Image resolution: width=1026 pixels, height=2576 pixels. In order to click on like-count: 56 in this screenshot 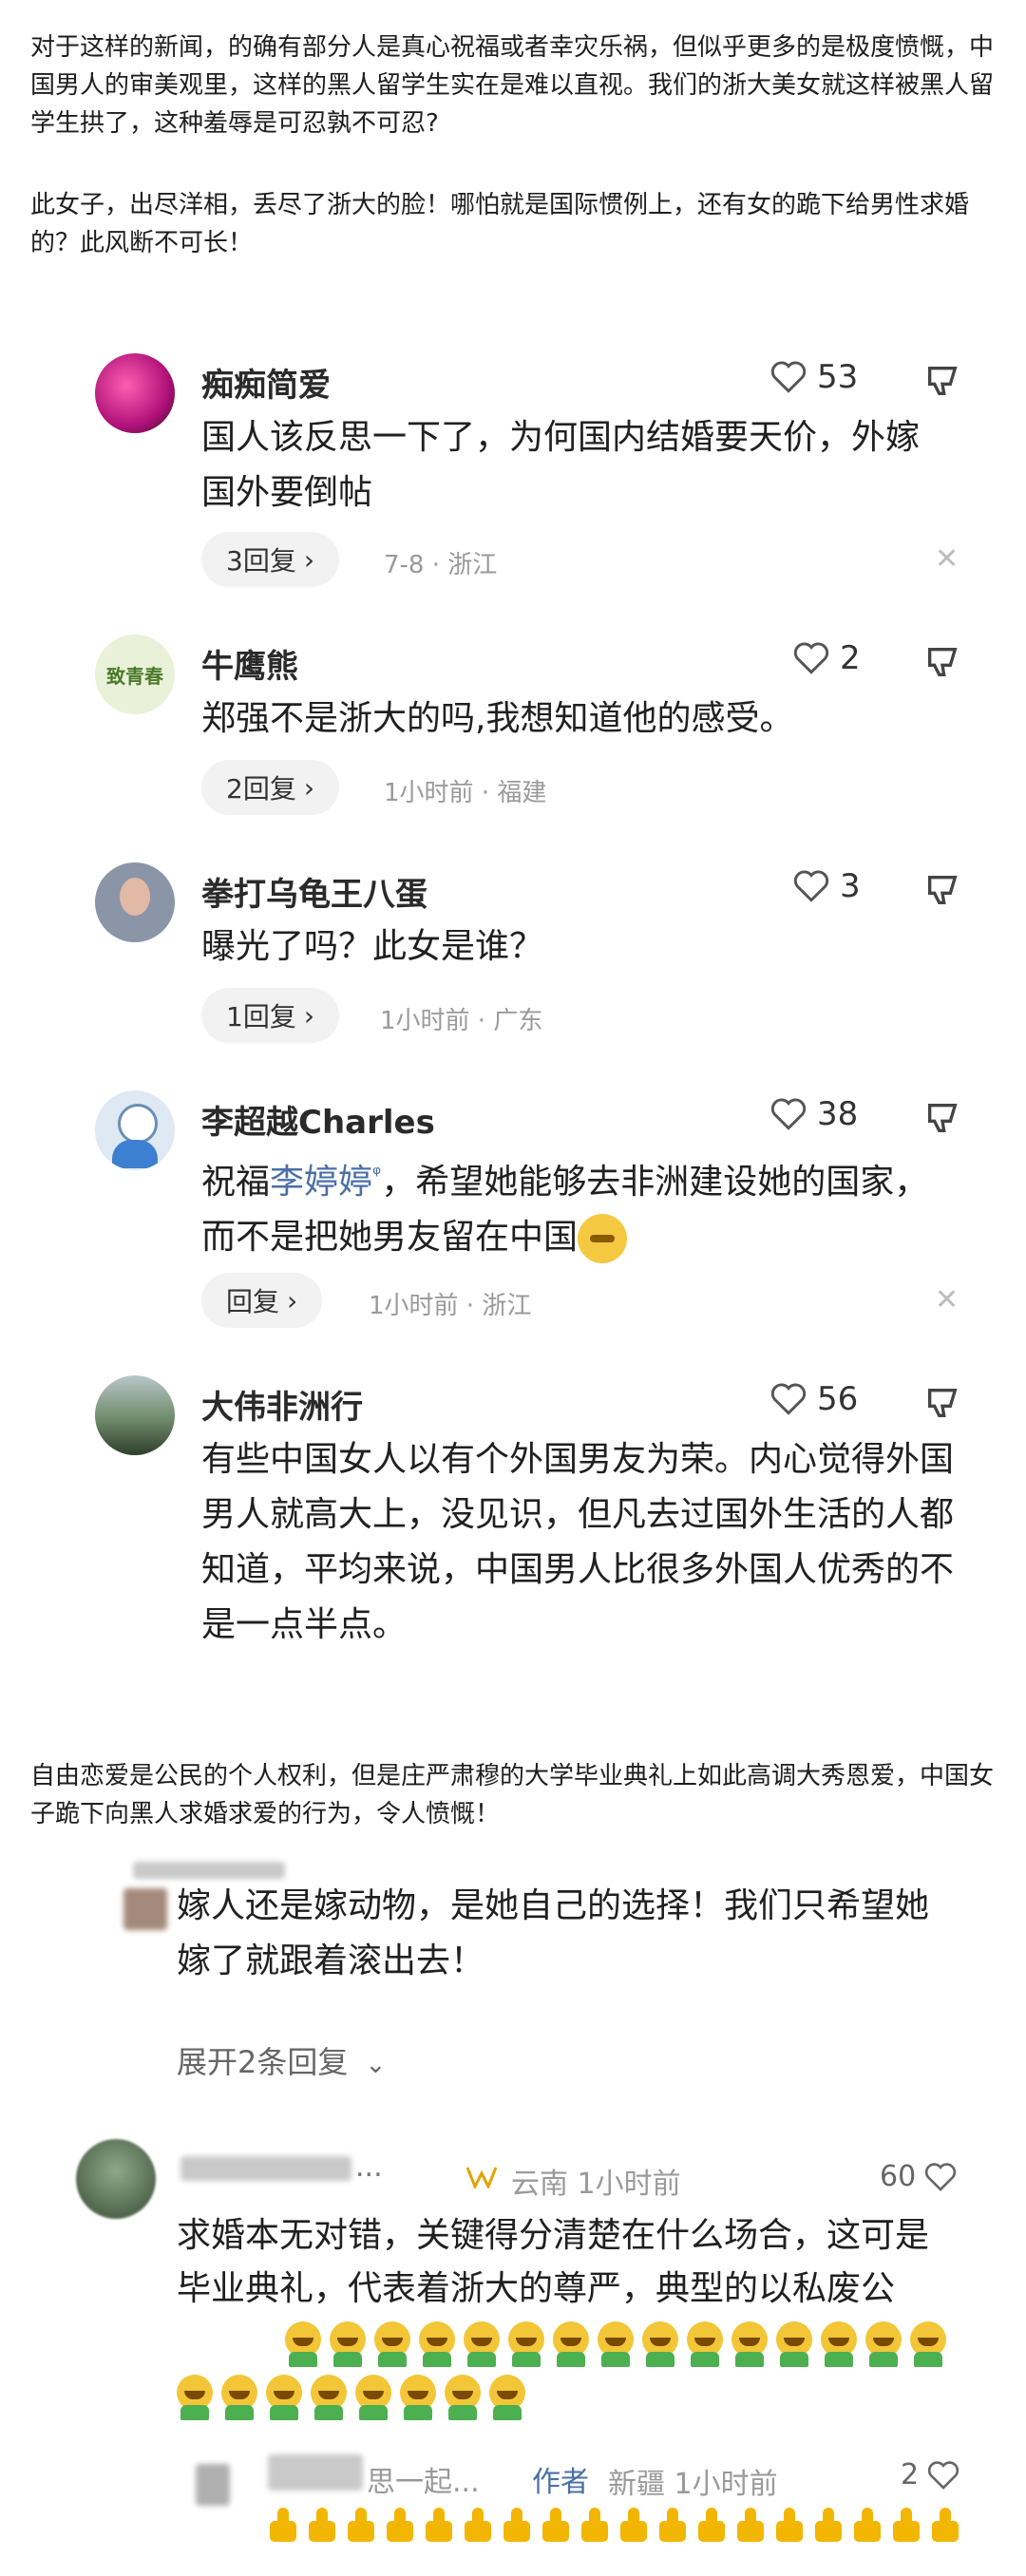, I will do `click(838, 1399)`.